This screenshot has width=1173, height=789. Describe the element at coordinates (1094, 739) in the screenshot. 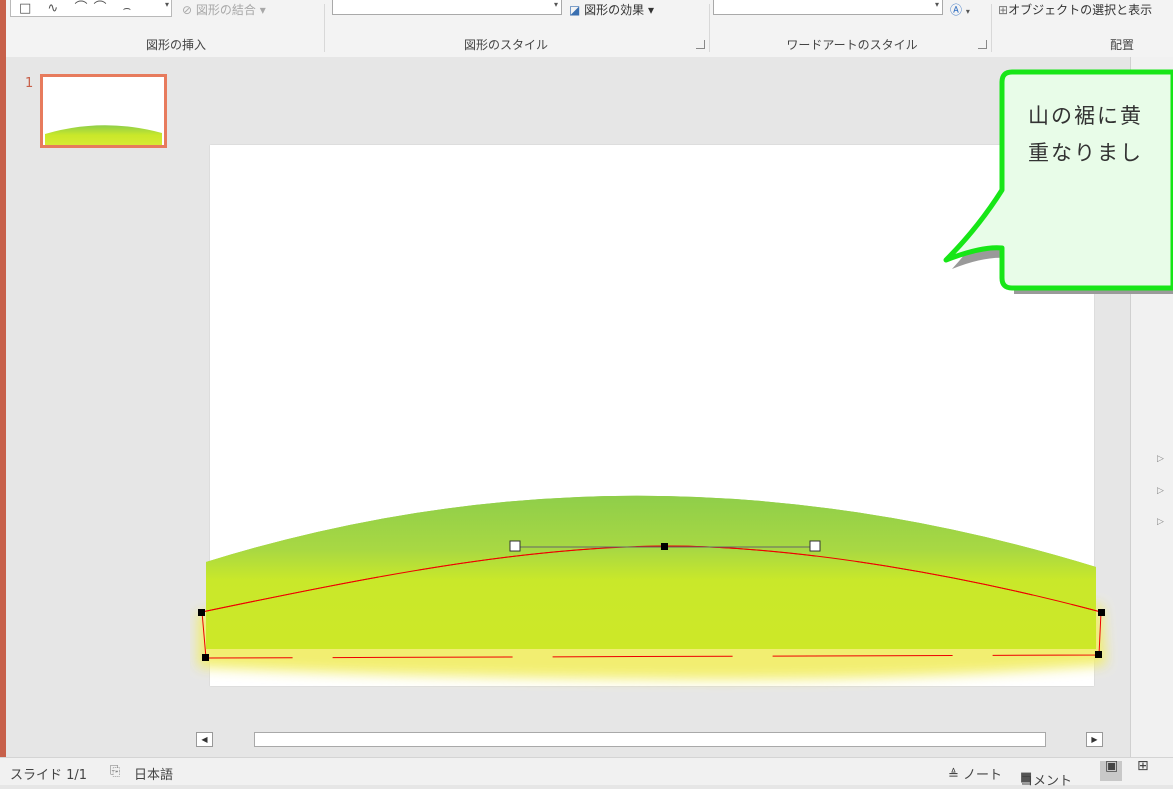

I see `scroll-right-icon: ▶` at that location.